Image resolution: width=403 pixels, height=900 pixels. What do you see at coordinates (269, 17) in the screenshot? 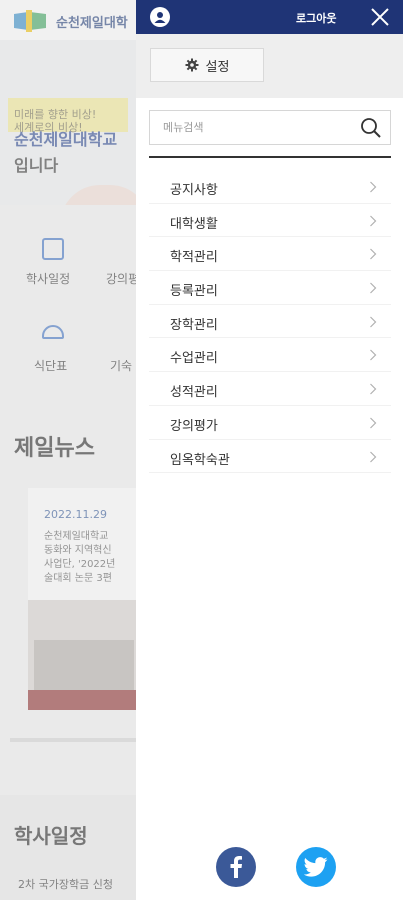
I see `drawer-header: 로그아웃` at bounding box center [269, 17].